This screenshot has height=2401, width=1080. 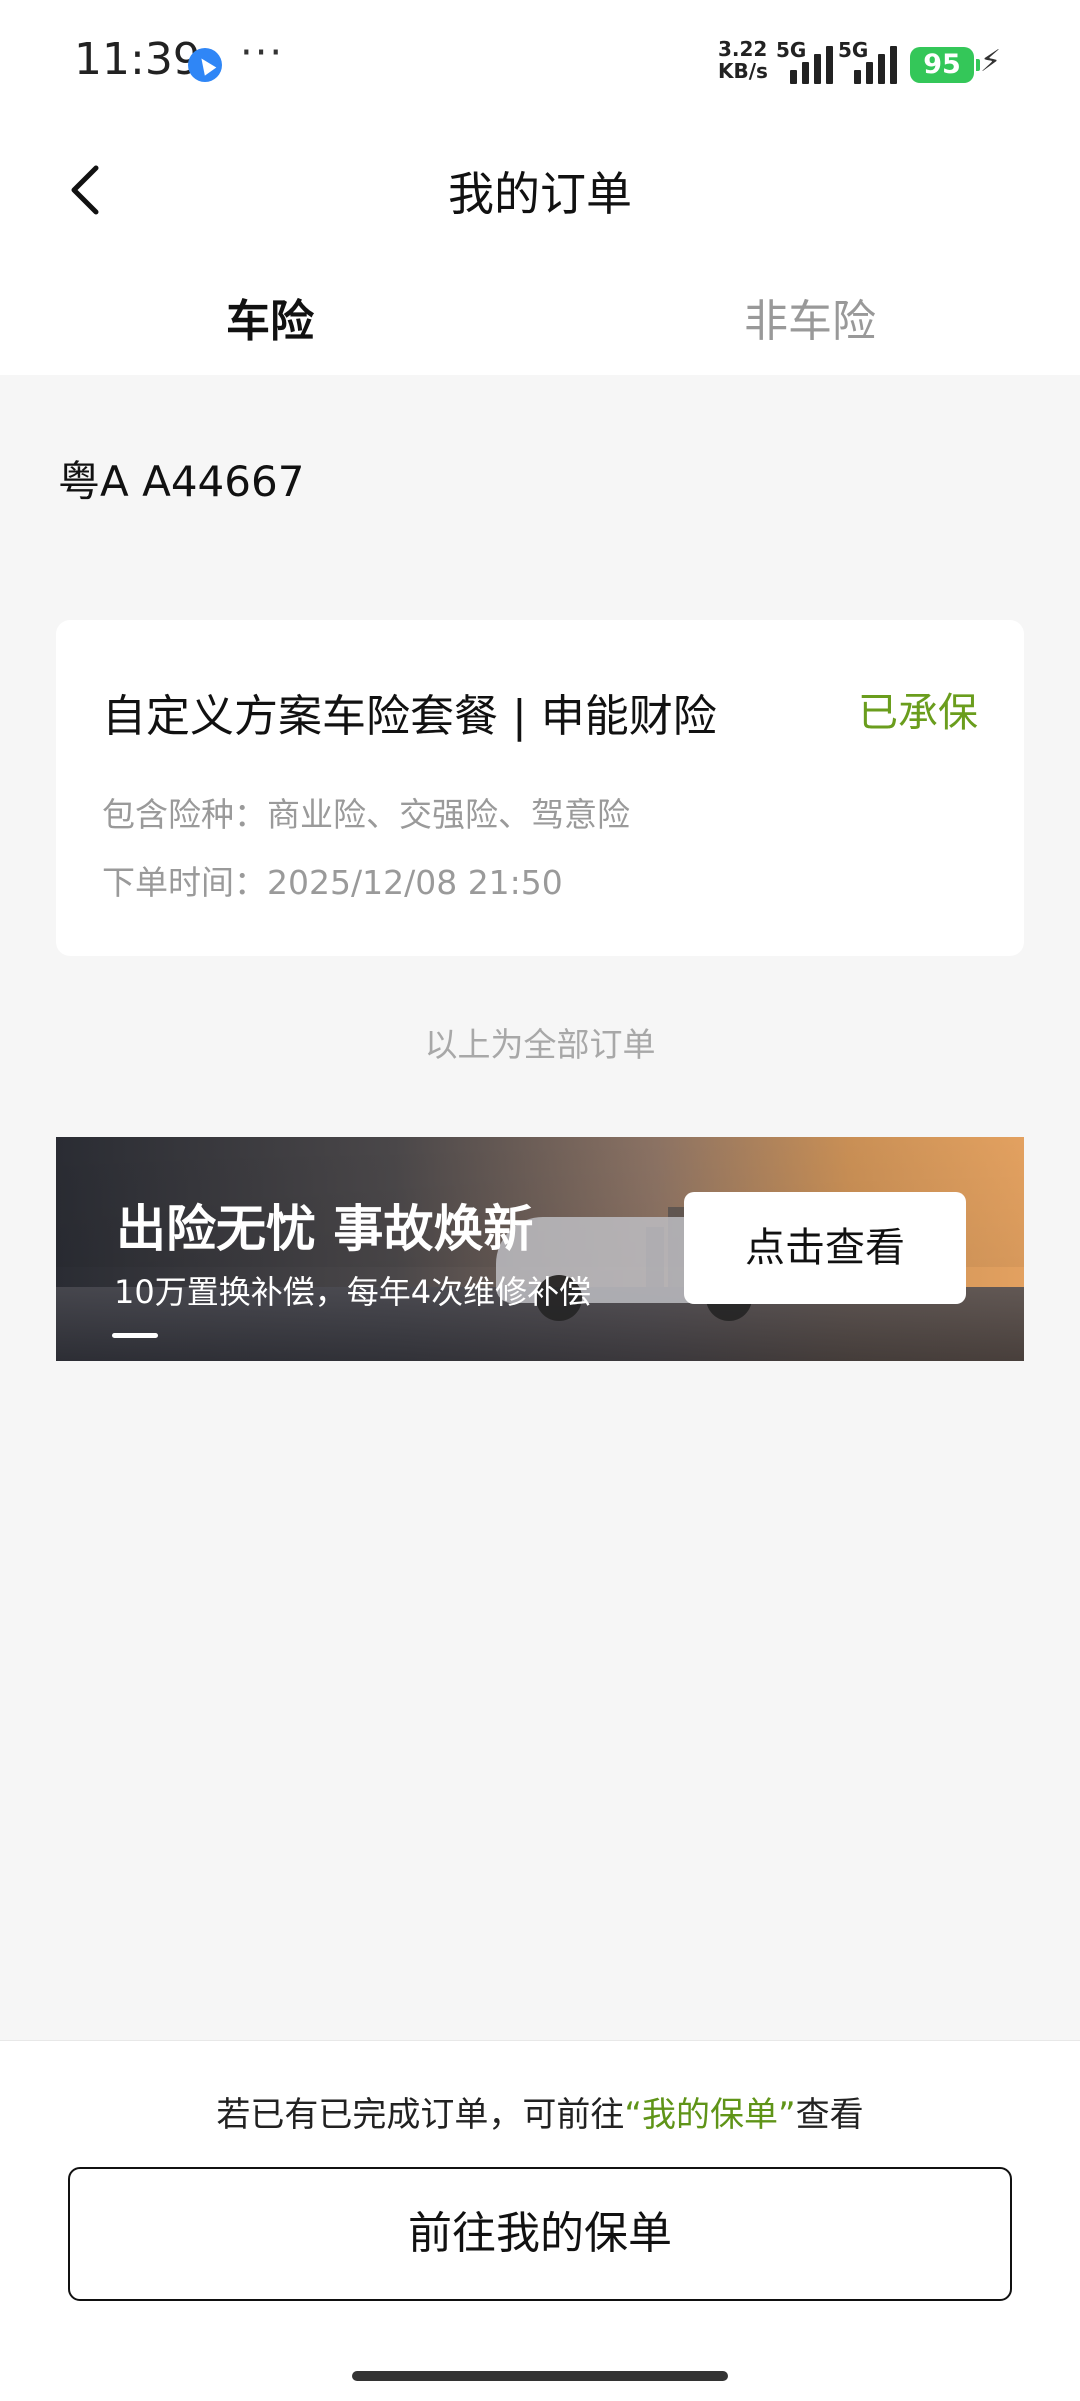 I want to click on navigation-app-icon, so click(x=205, y=65).